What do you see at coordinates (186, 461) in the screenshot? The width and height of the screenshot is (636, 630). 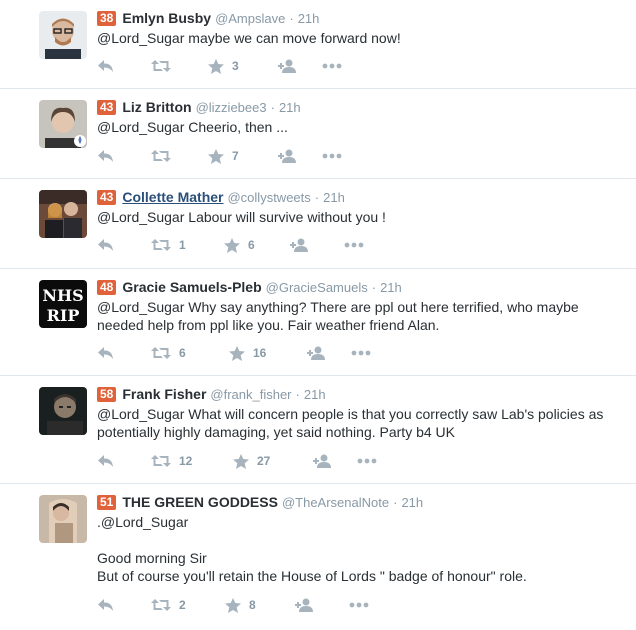 I see `retweet-count: 12` at bounding box center [186, 461].